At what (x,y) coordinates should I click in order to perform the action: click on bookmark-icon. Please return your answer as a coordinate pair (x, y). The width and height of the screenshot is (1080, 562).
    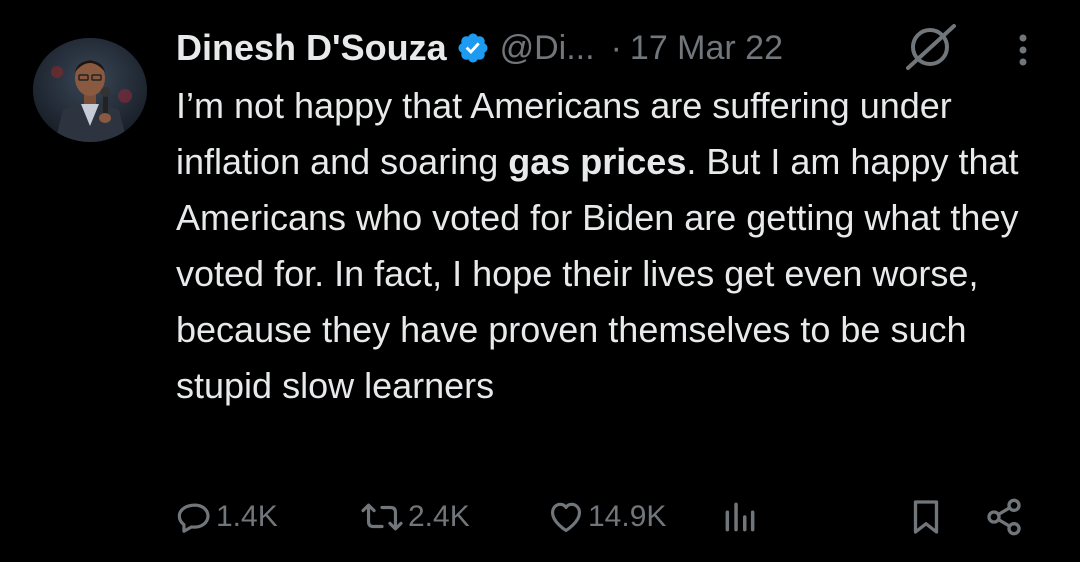
    Looking at the image, I should click on (926, 517).